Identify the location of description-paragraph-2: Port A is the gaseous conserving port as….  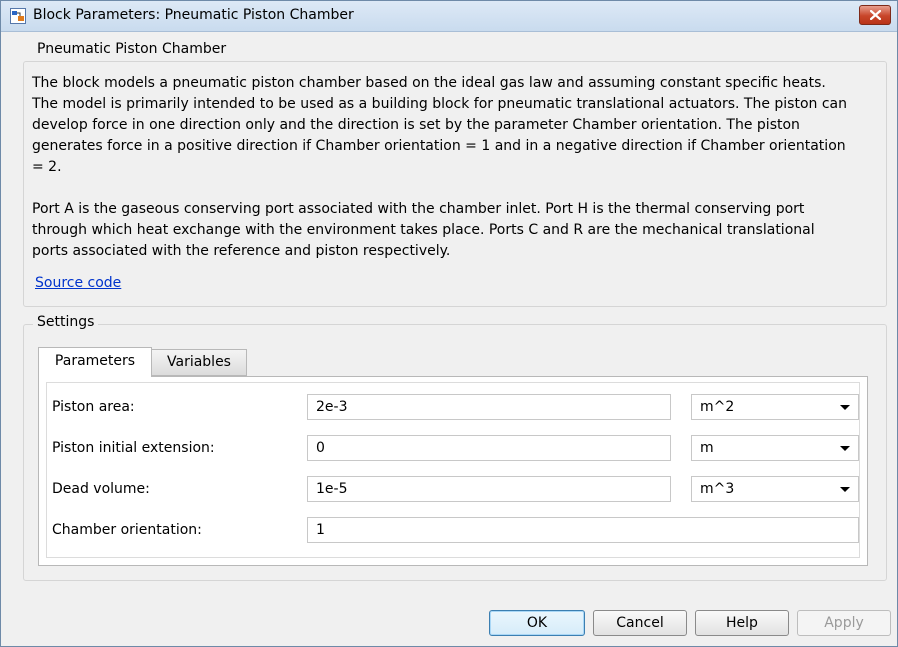
(447, 230).